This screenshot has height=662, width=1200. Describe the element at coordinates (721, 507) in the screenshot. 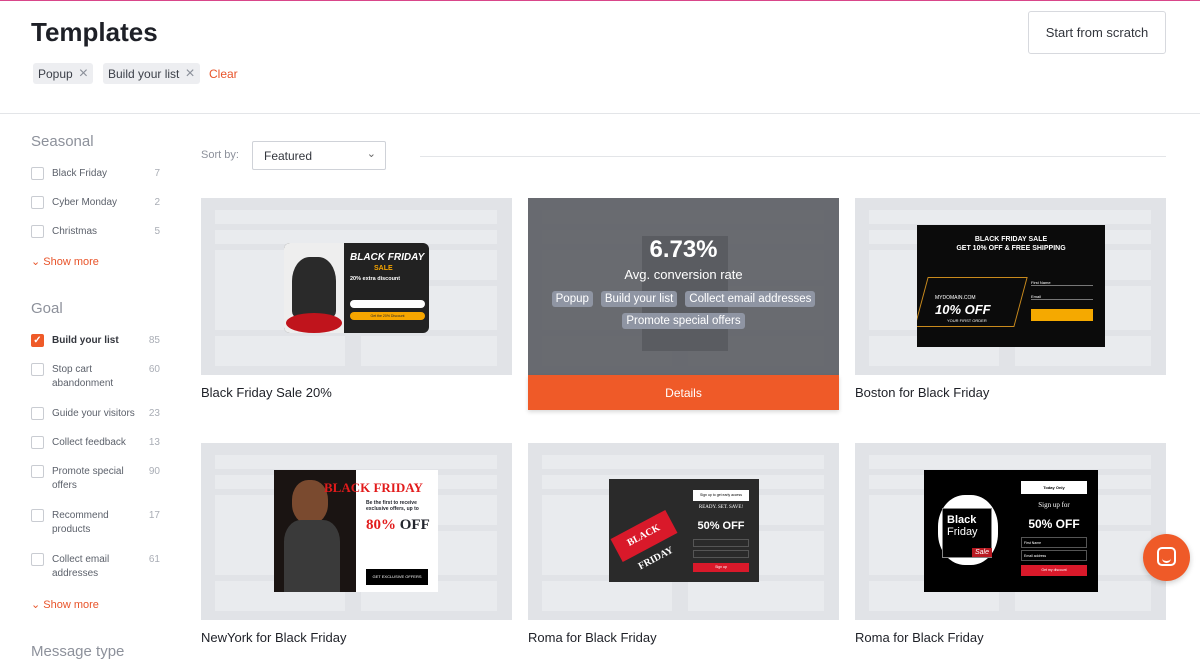

I see `popup-subhead: READY. SET. SAVE!` at that location.